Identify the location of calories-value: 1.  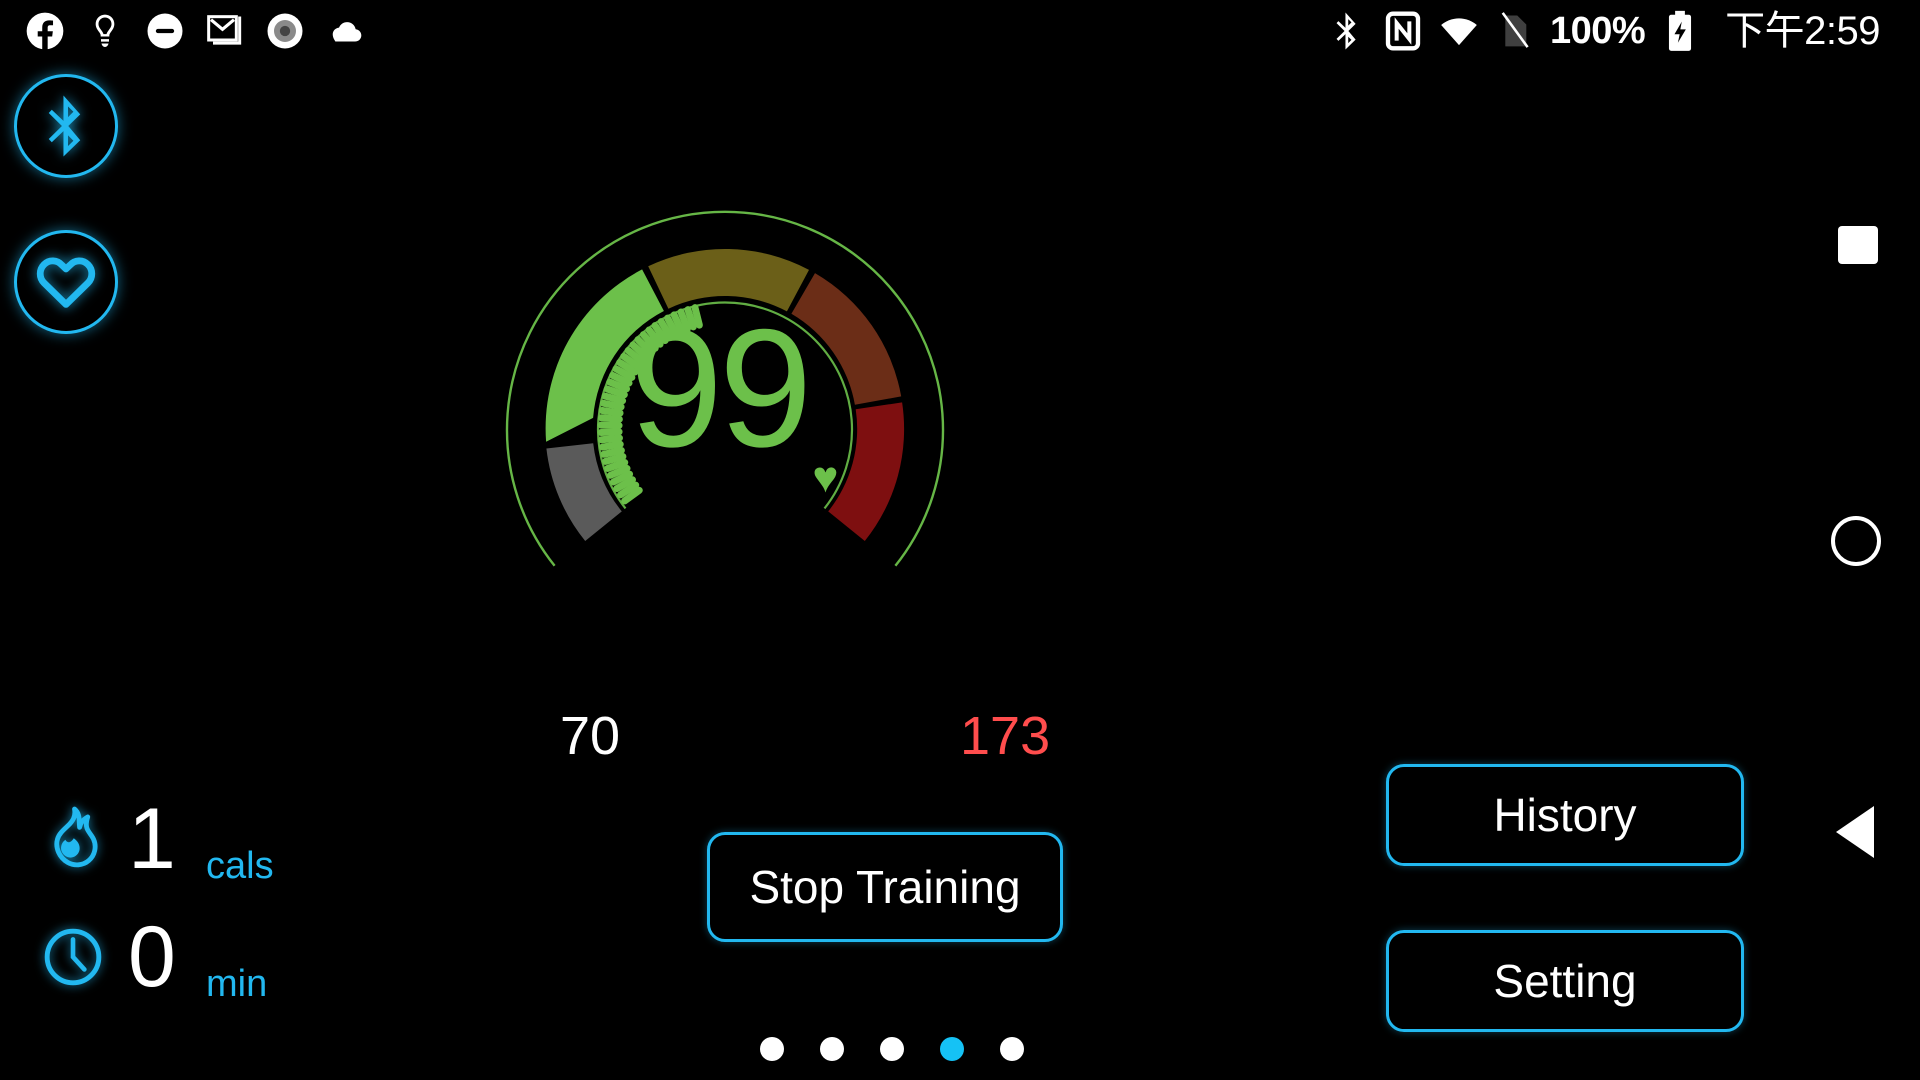
(152, 839).